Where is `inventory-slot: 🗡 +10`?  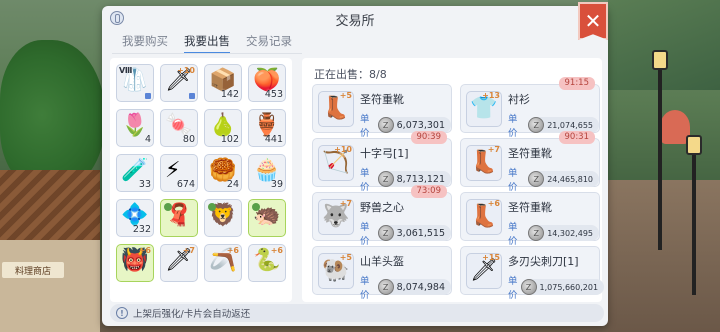 inventory-slot: 🗡 +10 is located at coordinates (179, 83).